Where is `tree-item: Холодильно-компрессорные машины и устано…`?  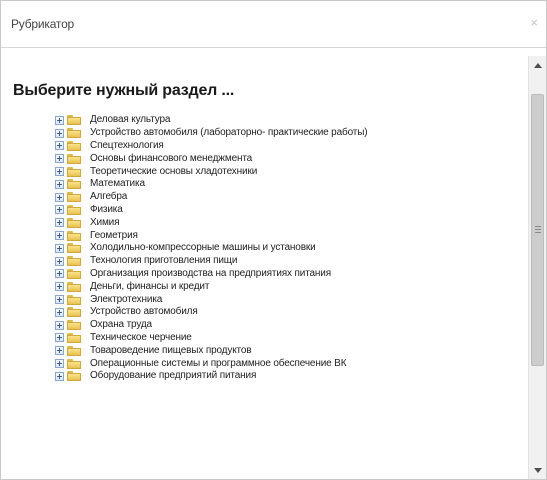 tree-item: Холодильно-компрессорные машины и устано… is located at coordinates (211, 248).